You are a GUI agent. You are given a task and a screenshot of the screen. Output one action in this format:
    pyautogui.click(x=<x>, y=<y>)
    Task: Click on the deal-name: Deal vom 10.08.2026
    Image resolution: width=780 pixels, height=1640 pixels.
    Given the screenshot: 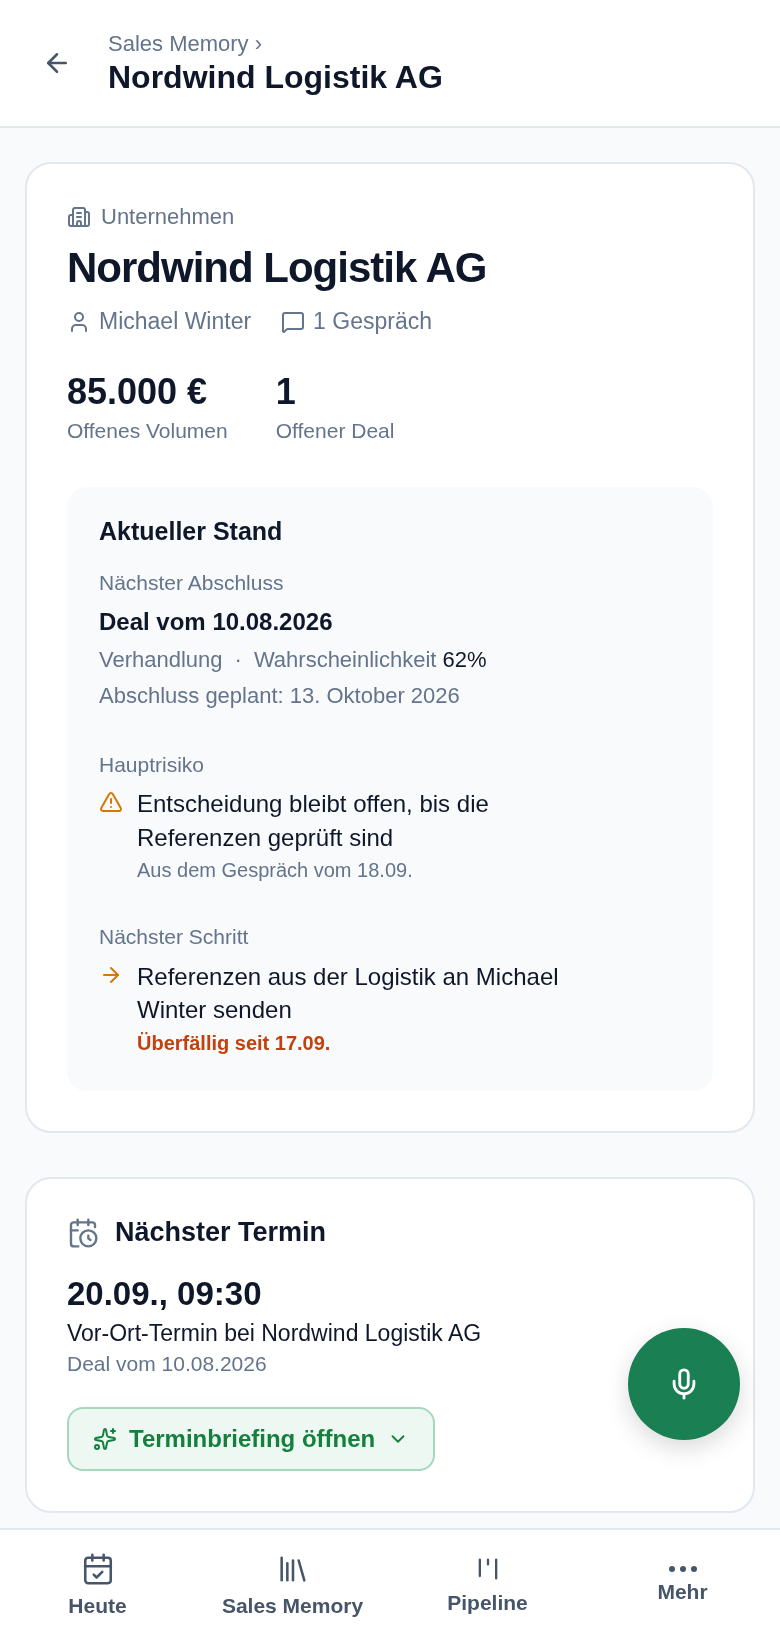 What is the action you would take?
    pyautogui.click(x=216, y=622)
    